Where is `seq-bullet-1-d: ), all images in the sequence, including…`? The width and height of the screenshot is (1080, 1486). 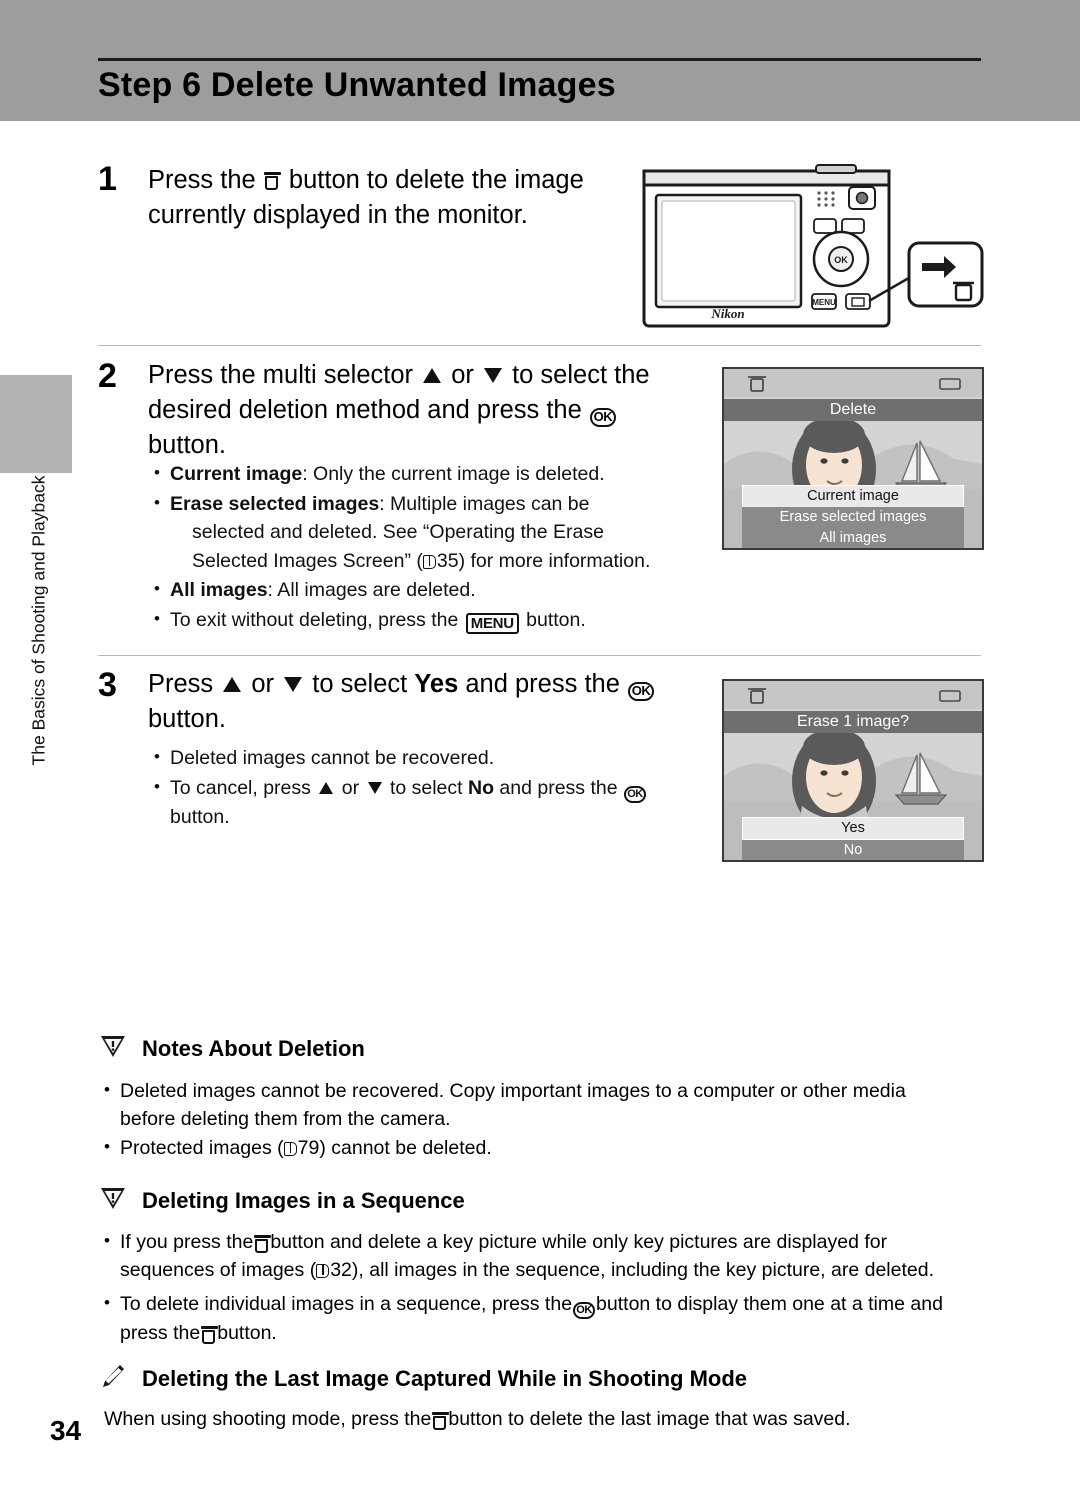 seq-bullet-1-d: ), all images in the sequence, including… is located at coordinates (643, 1270).